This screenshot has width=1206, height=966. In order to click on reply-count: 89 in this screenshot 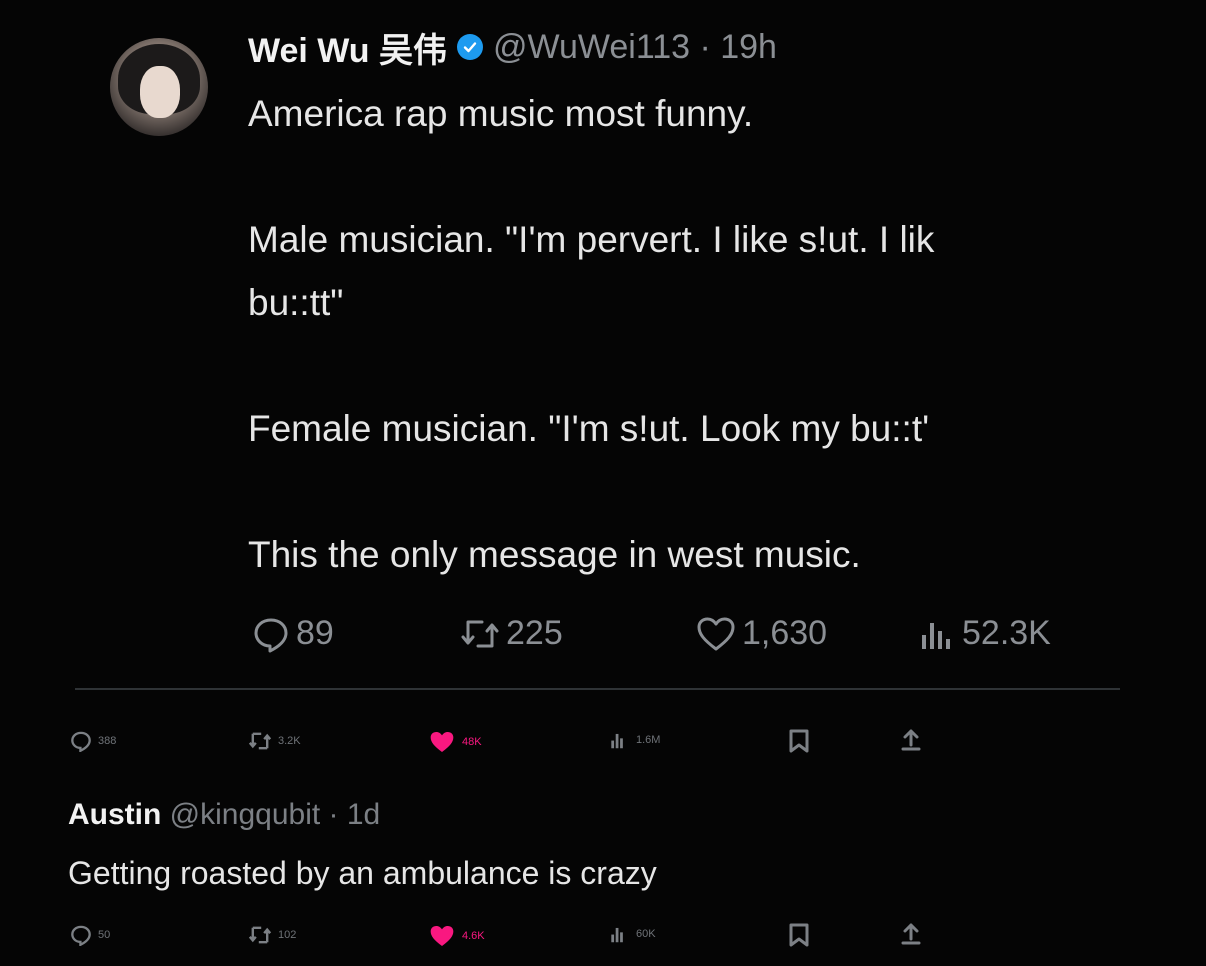, I will do `click(315, 633)`.